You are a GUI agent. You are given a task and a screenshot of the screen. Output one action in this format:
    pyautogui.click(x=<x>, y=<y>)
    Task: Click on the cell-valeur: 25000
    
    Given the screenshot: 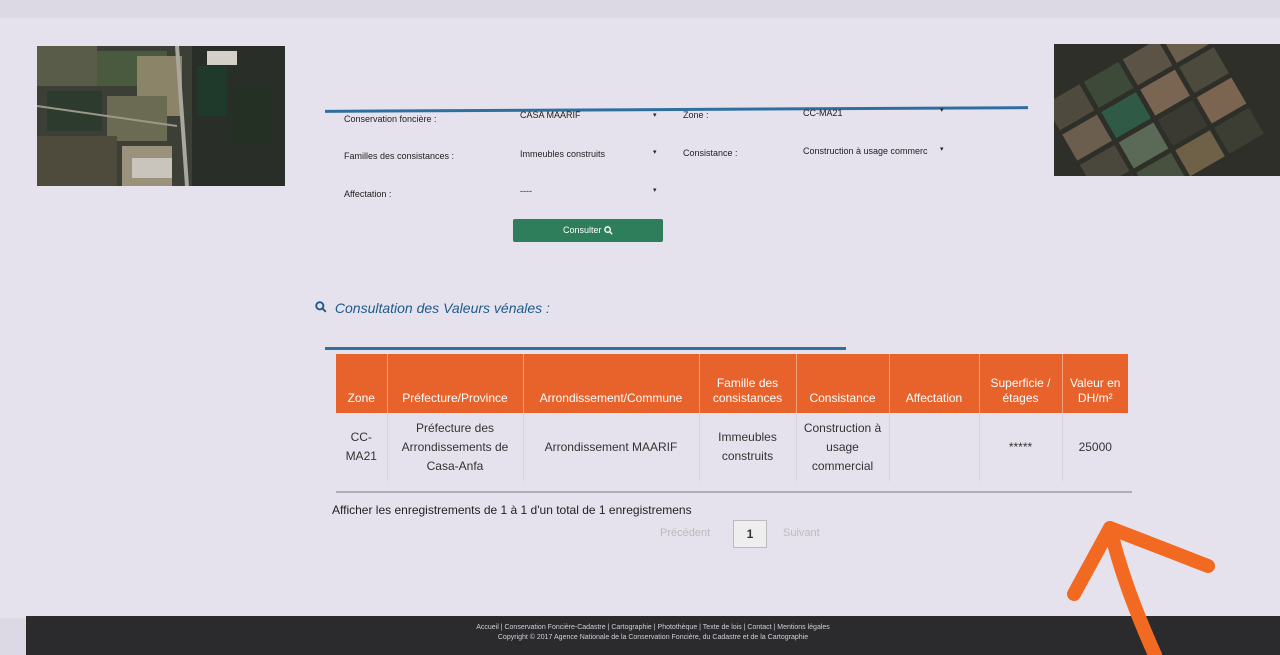 What is the action you would take?
    pyautogui.click(x=1095, y=446)
    